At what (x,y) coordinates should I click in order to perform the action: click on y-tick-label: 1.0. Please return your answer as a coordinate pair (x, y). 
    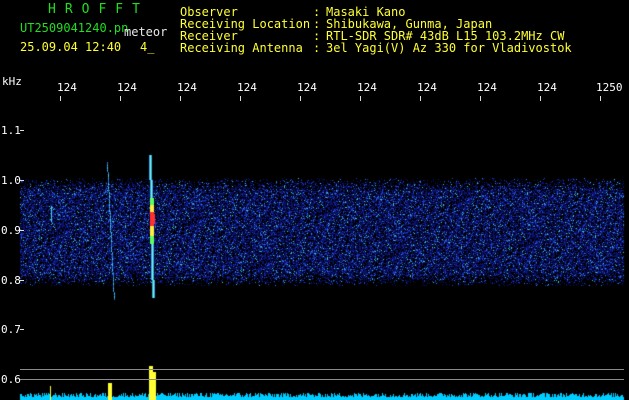
    Looking at the image, I should click on (11, 180).